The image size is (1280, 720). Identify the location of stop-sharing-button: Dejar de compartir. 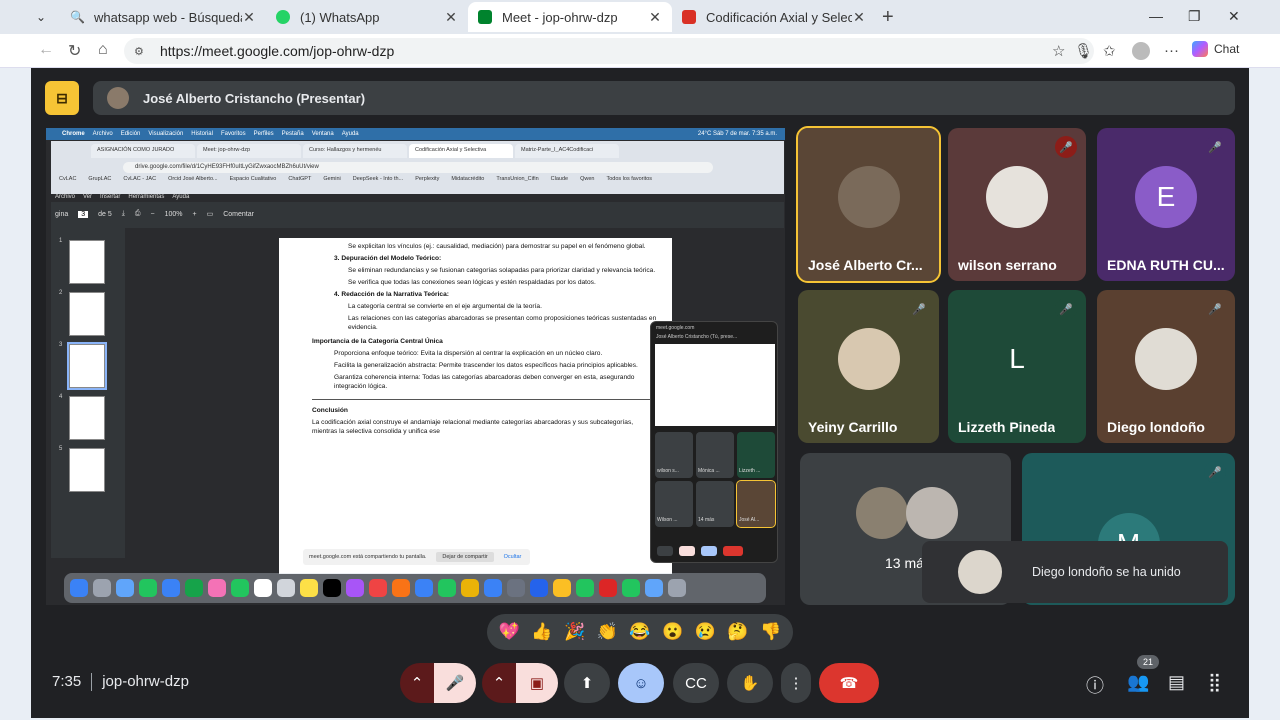
(465, 557).